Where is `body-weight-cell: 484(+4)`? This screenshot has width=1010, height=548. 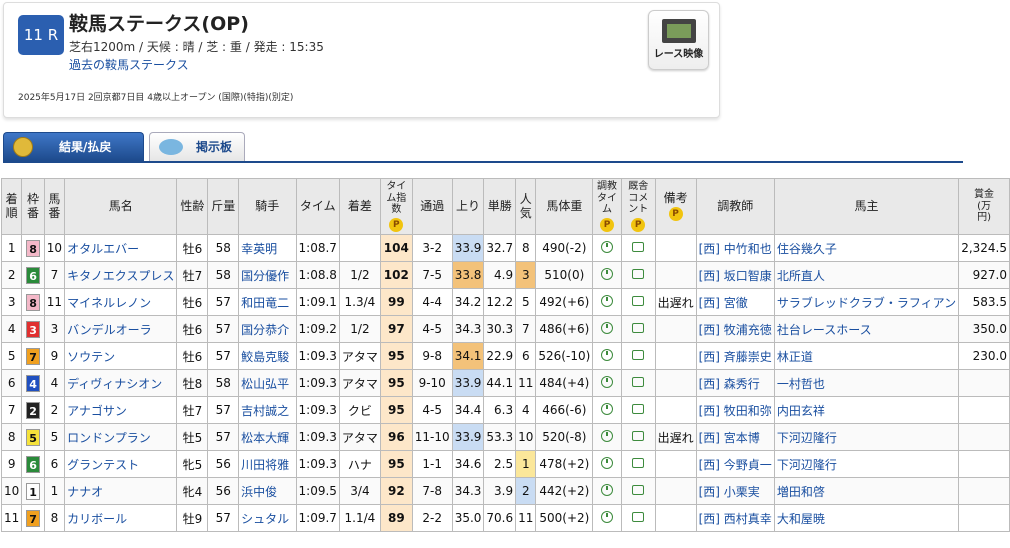
body-weight-cell: 484(+4) is located at coordinates (564, 383).